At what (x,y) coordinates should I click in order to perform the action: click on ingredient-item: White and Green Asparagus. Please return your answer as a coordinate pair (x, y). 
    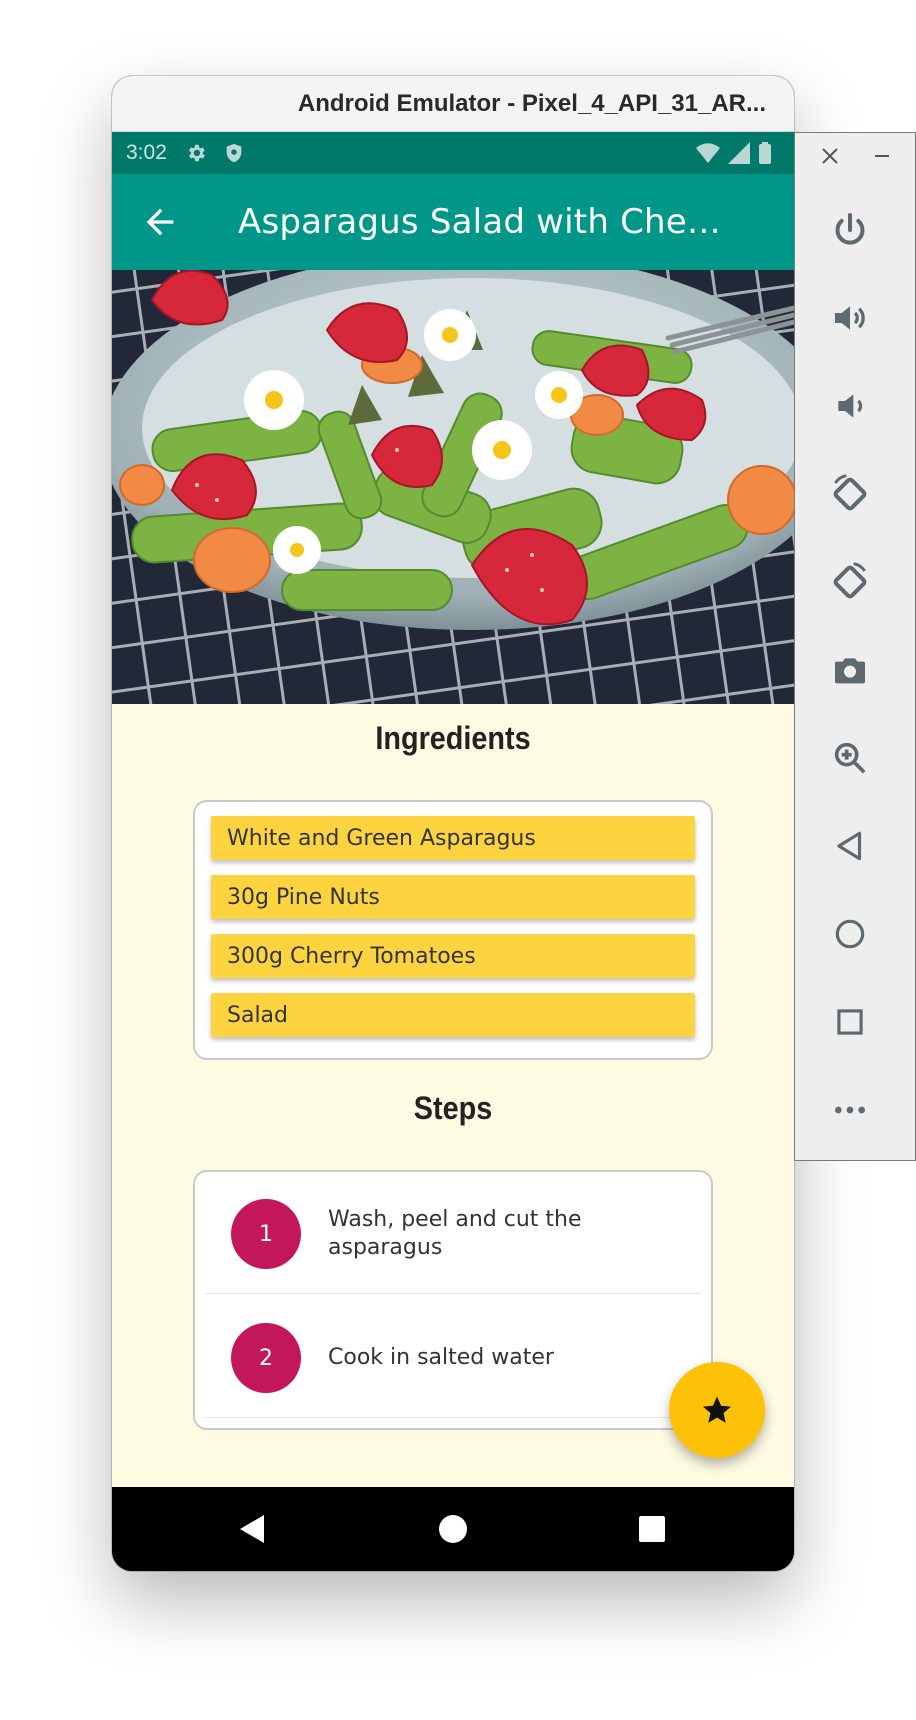
    Looking at the image, I should click on (453, 838).